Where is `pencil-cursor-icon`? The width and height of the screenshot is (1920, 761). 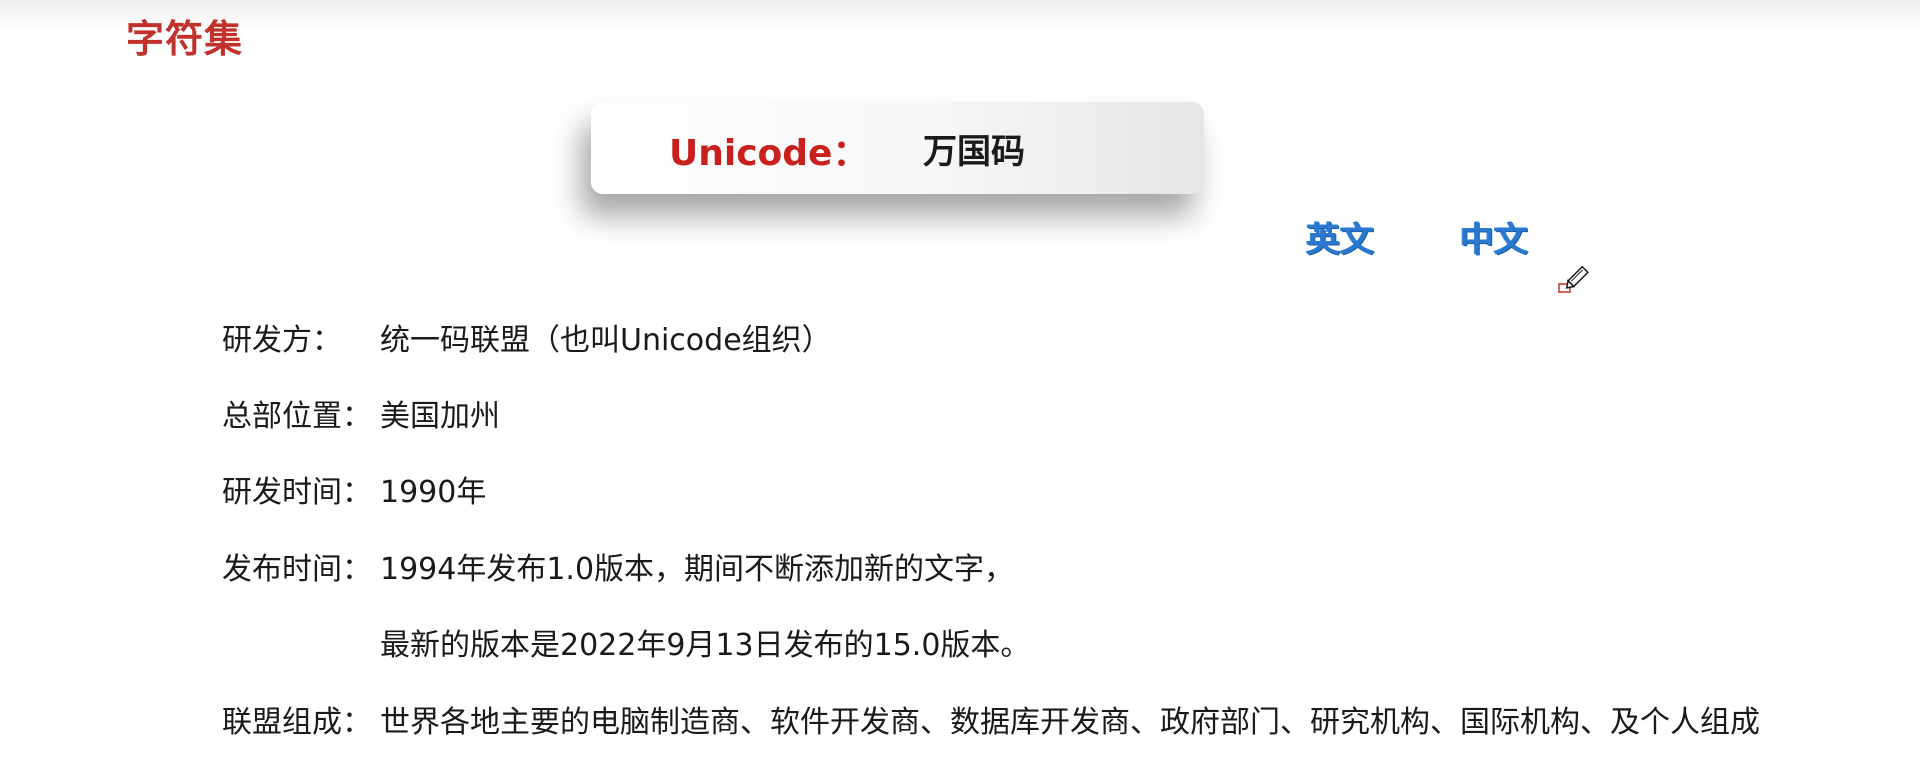
pencil-cursor-icon is located at coordinates (1573, 279).